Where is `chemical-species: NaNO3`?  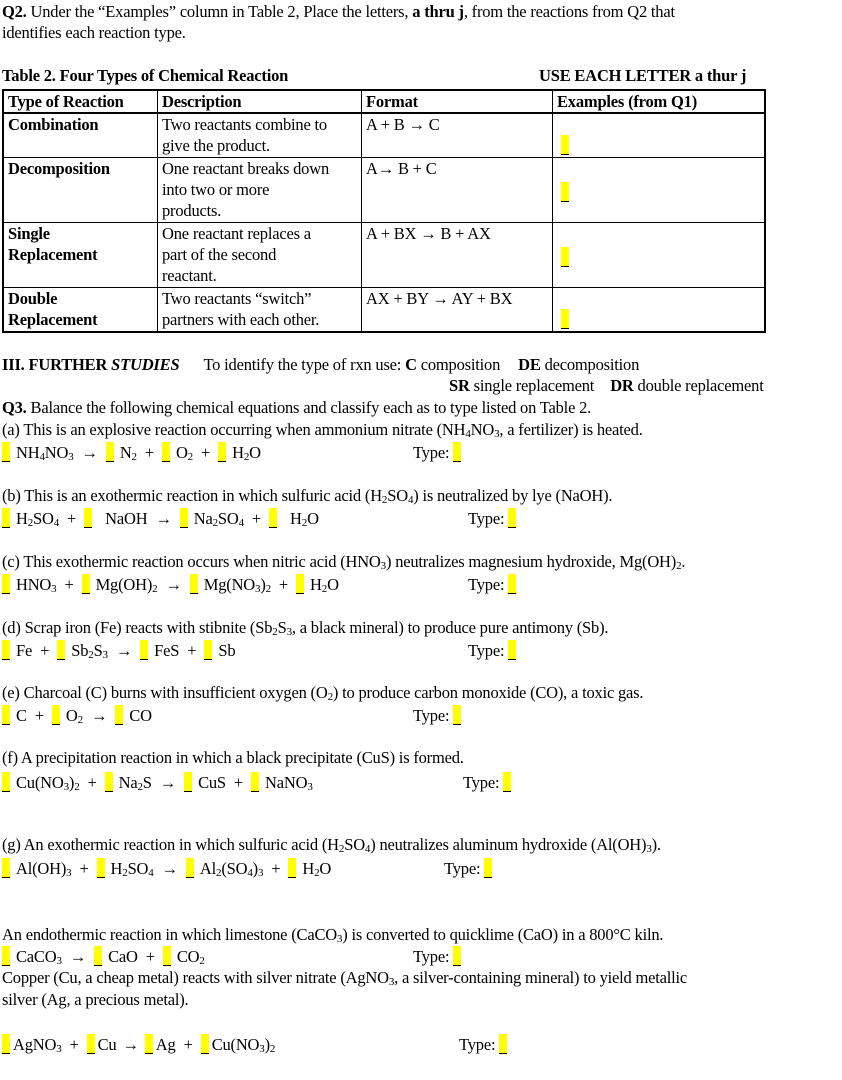
chemical-species: NaNO3 is located at coordinates (289, 783).